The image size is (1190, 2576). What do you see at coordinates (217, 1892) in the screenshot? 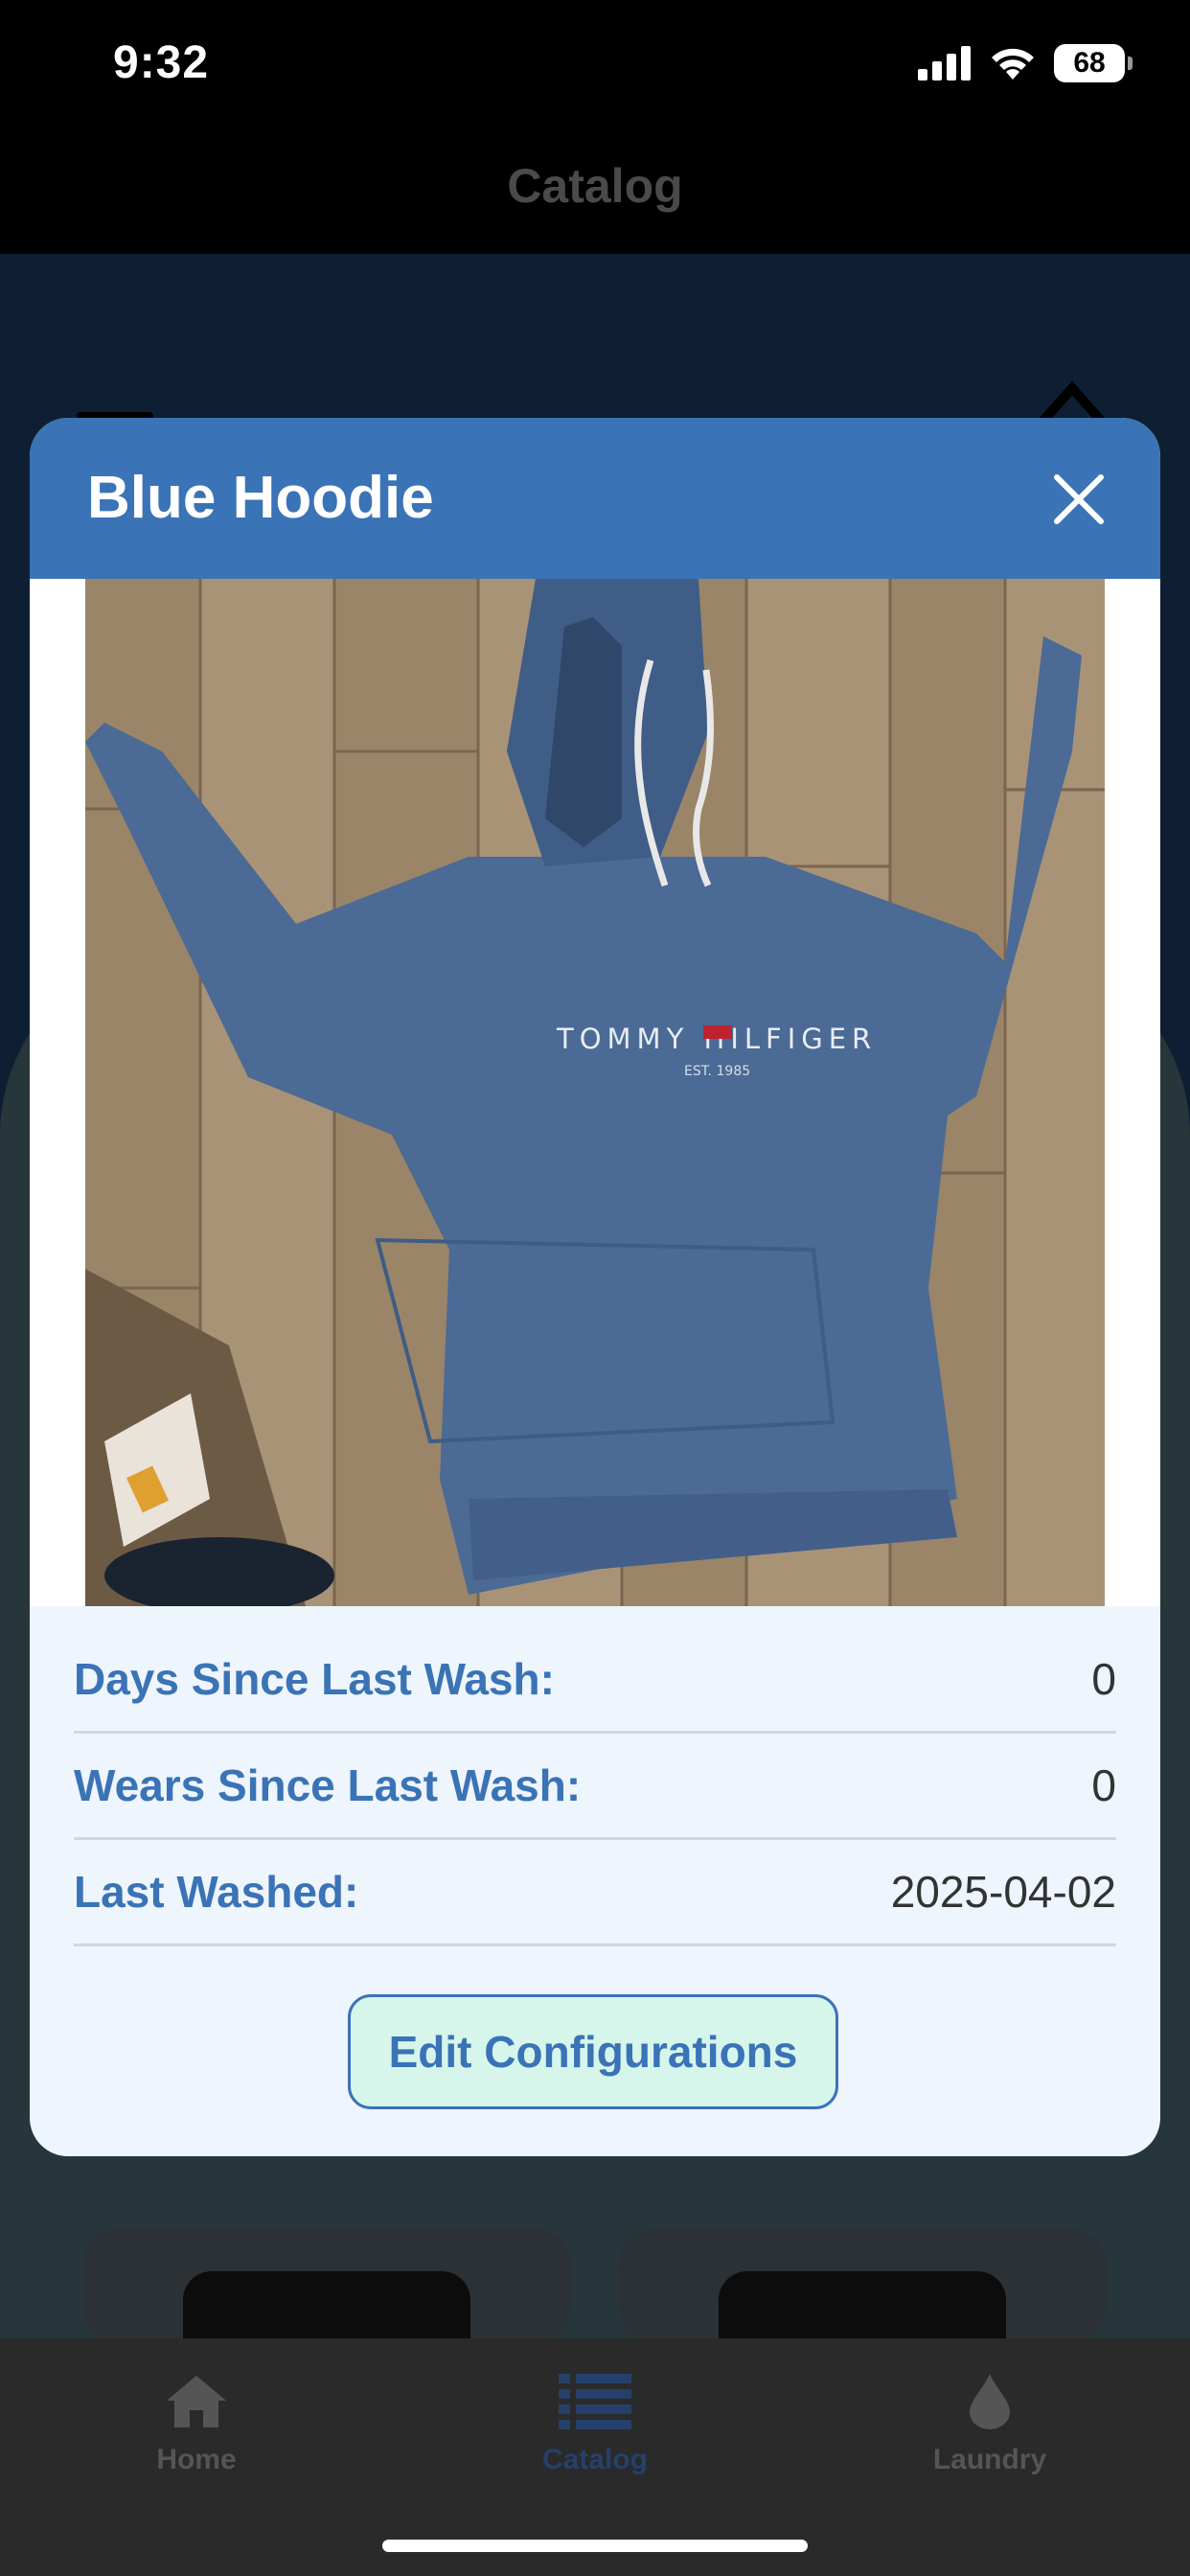
I see `stat-label: Last Washed:` at bounding box center [217, 1892].